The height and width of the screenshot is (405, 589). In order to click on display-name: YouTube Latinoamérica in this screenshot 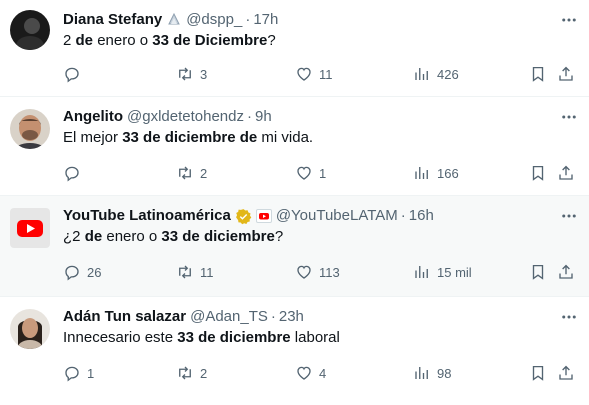, I will do `click(147, 216)`.